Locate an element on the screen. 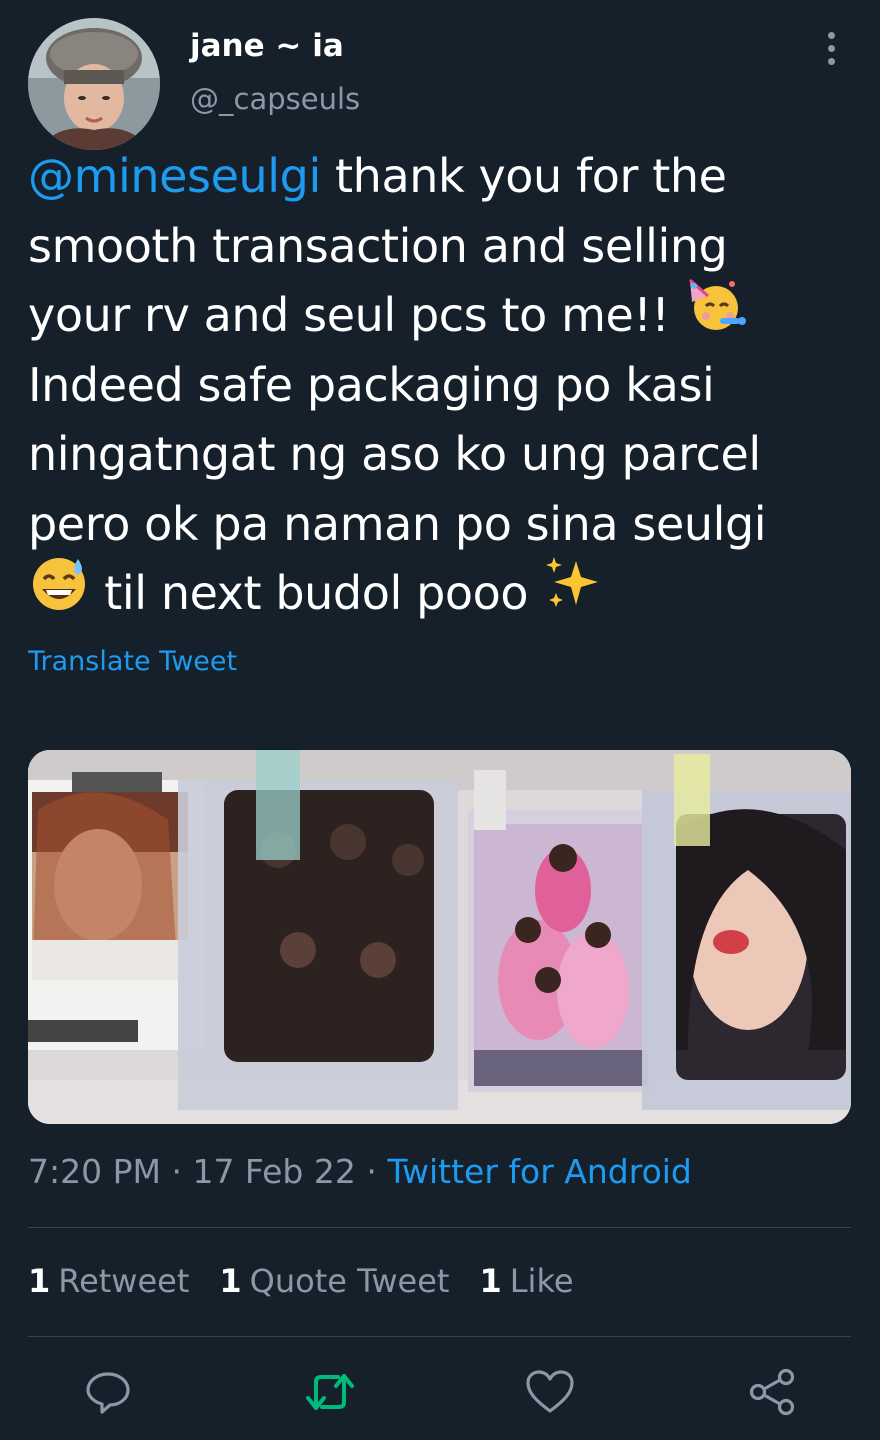  author-handle: @_capseuls is located at coordinates (275, 99).